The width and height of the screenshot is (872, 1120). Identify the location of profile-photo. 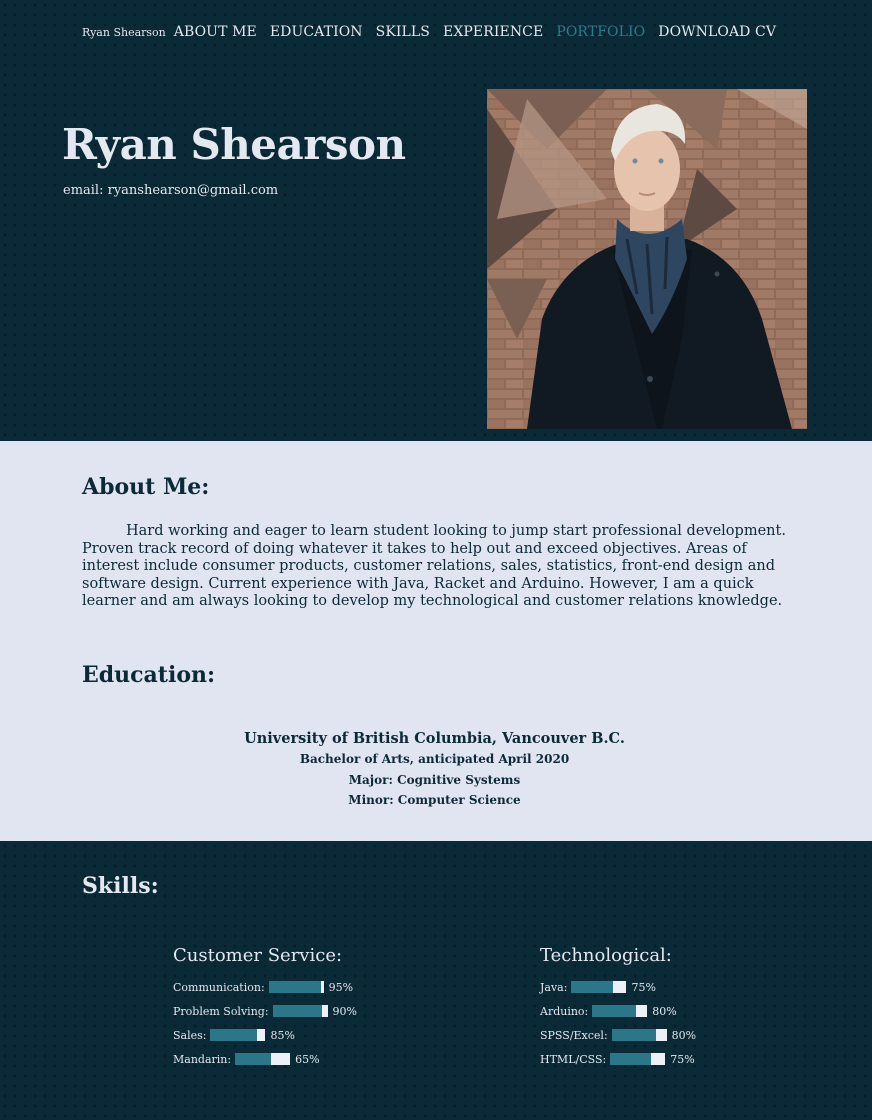
(647, 259).